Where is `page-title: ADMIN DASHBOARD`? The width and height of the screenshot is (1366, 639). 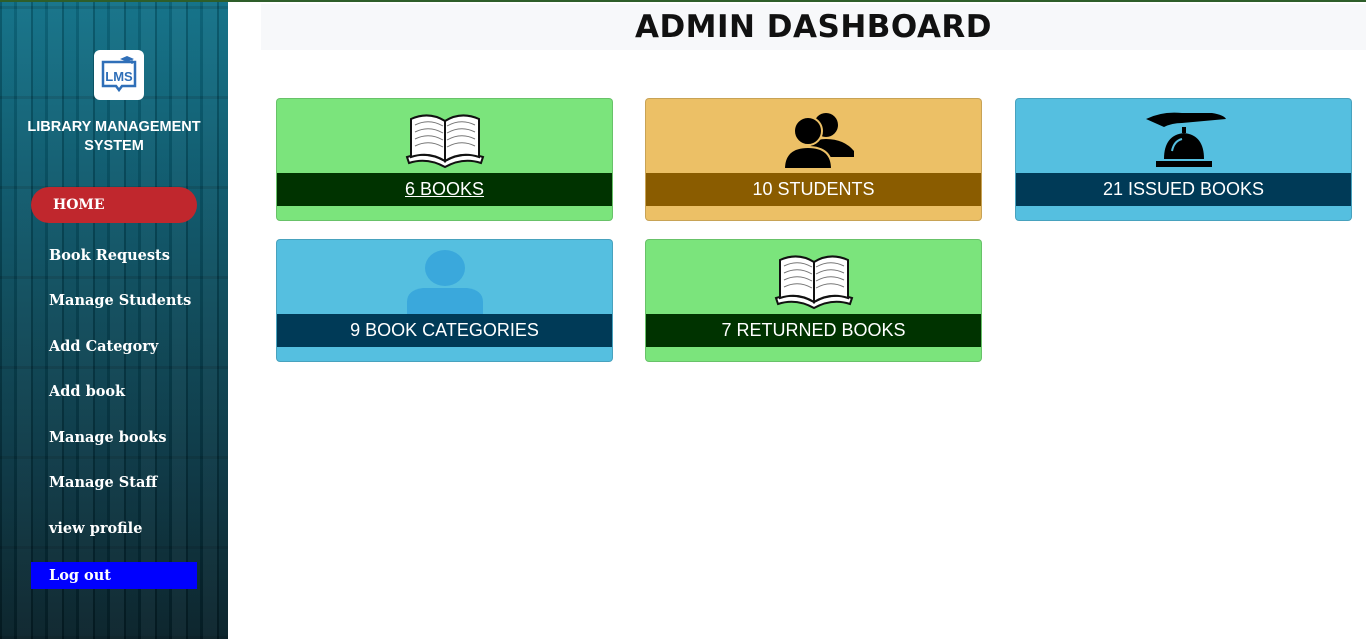
page-title: ADMIN DASHBOARD is located at coordinates (813, 27).